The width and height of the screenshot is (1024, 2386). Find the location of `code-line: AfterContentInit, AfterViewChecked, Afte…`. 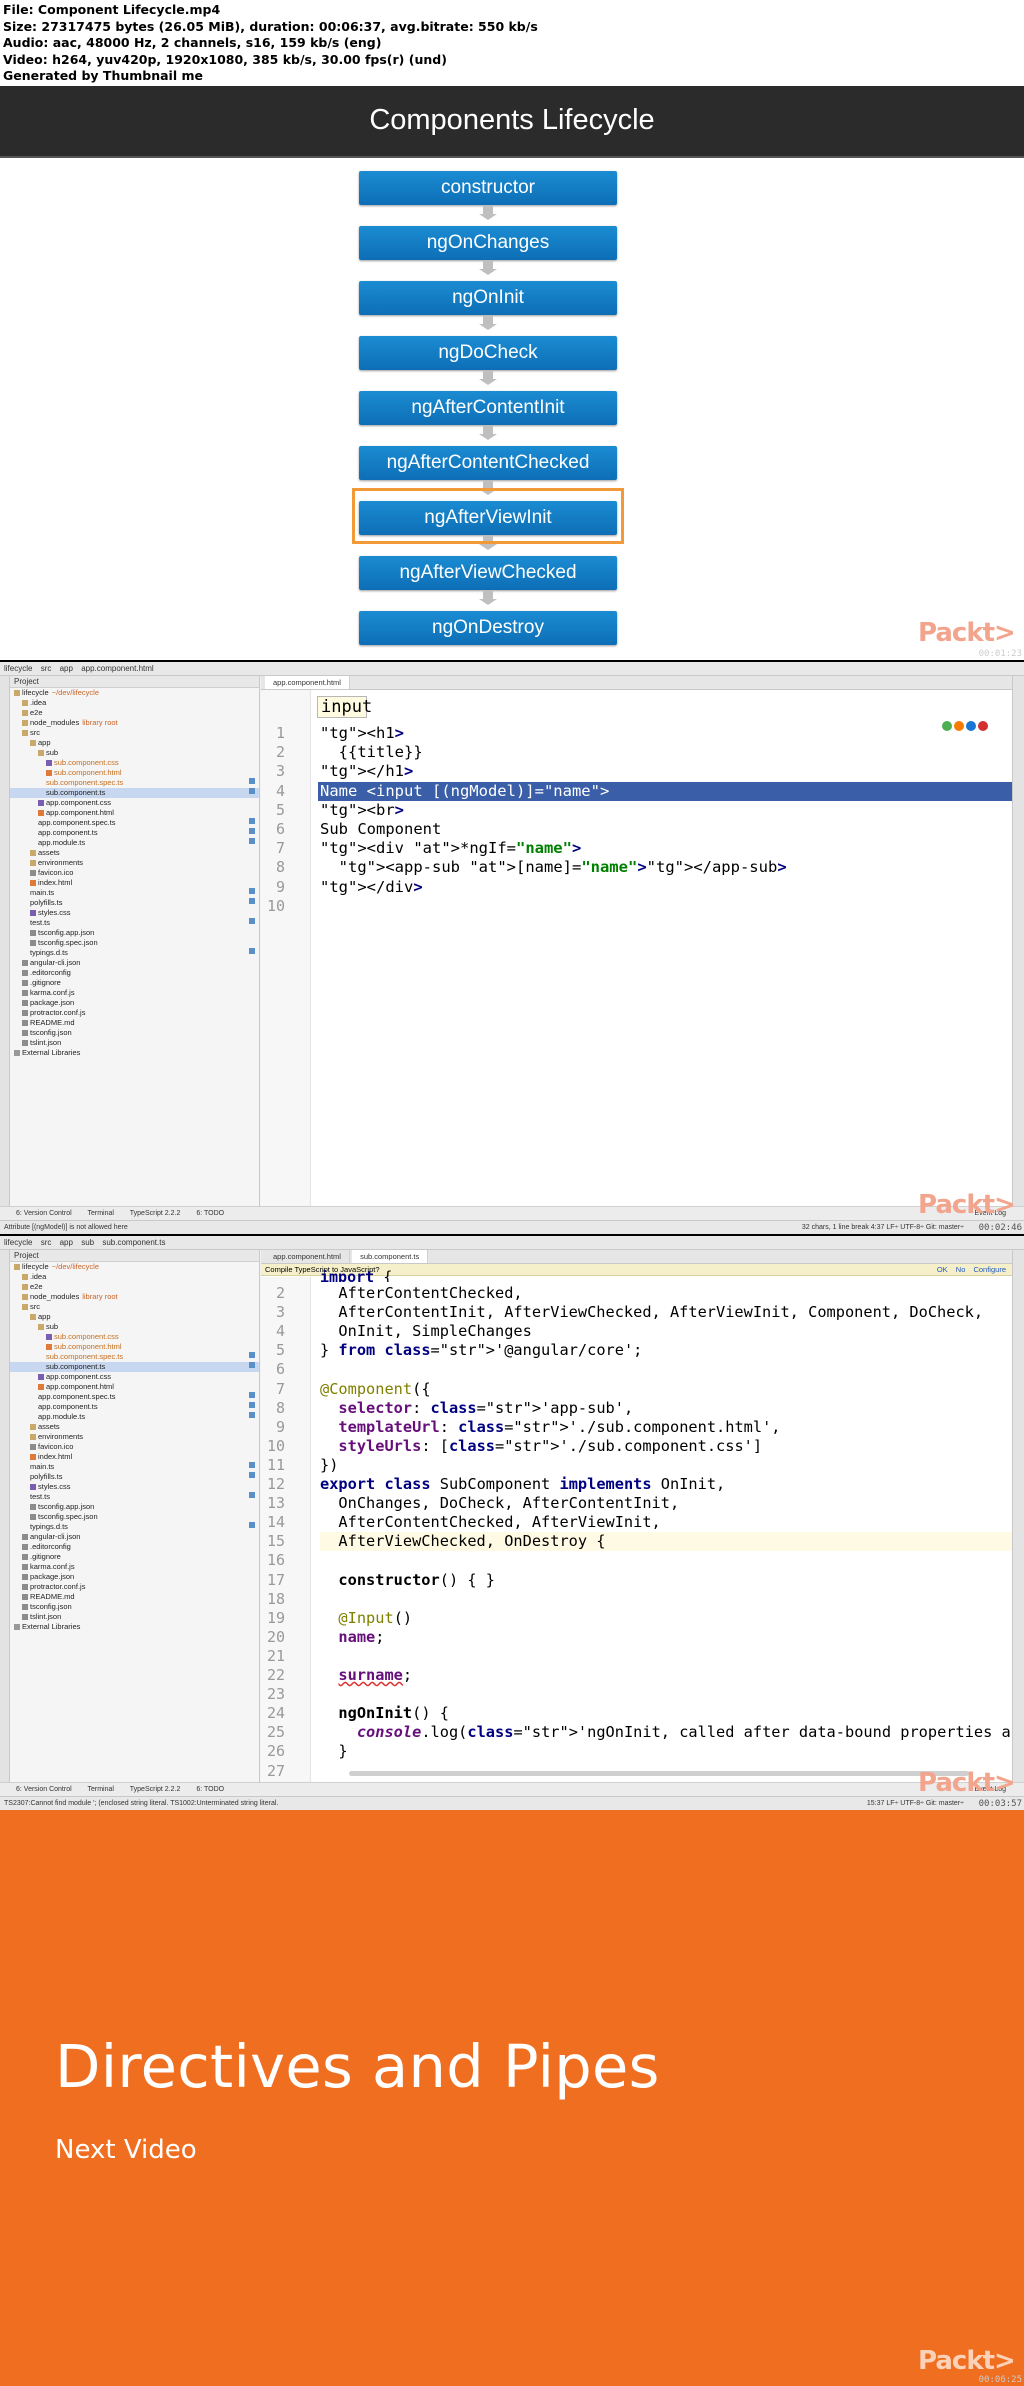

code-line: AfterContentInit, AfterViewChecked, Afte… is located at coordinates (666, 1312).